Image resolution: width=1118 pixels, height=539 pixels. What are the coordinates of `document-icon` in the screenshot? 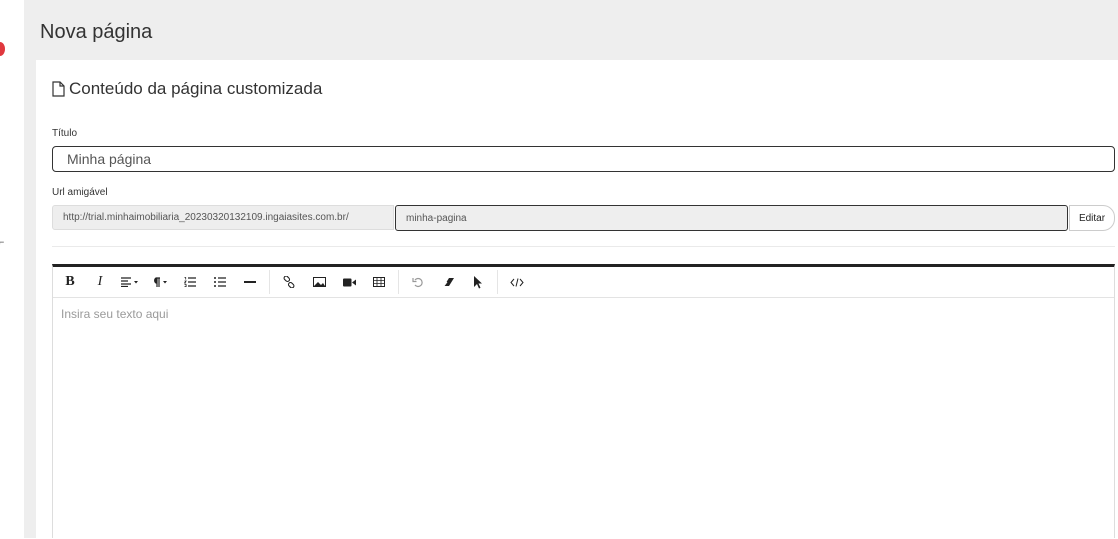 It's located at (58, 89).